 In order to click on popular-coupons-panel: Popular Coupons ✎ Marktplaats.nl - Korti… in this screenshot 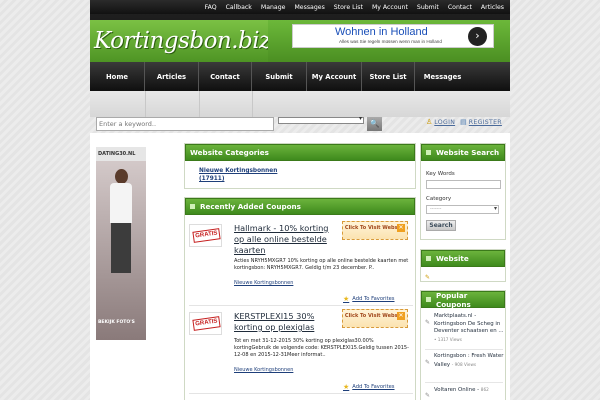, I will do `click(463, 345)`.